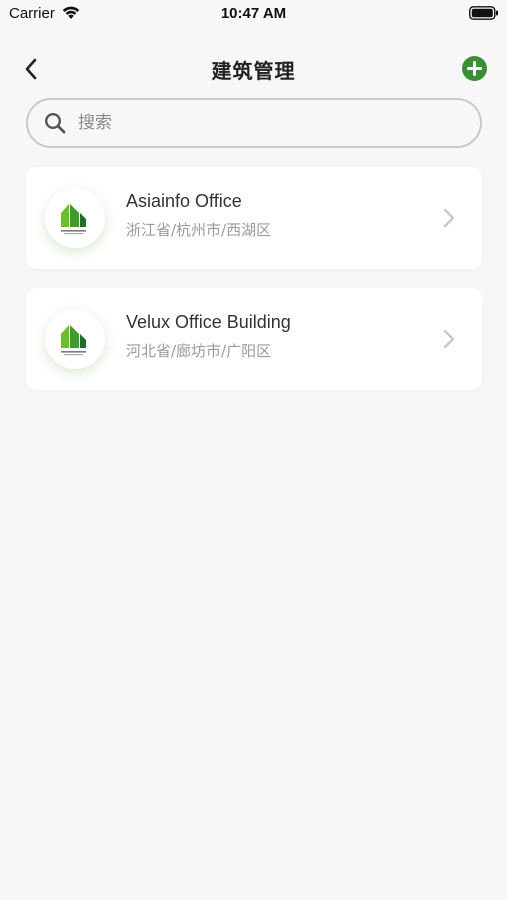 The width and height of the screenshot is (507, 900). Describe the element at coordinates (253, 71) in the screenshot. I see `page-title: 建筑管理` at that location.